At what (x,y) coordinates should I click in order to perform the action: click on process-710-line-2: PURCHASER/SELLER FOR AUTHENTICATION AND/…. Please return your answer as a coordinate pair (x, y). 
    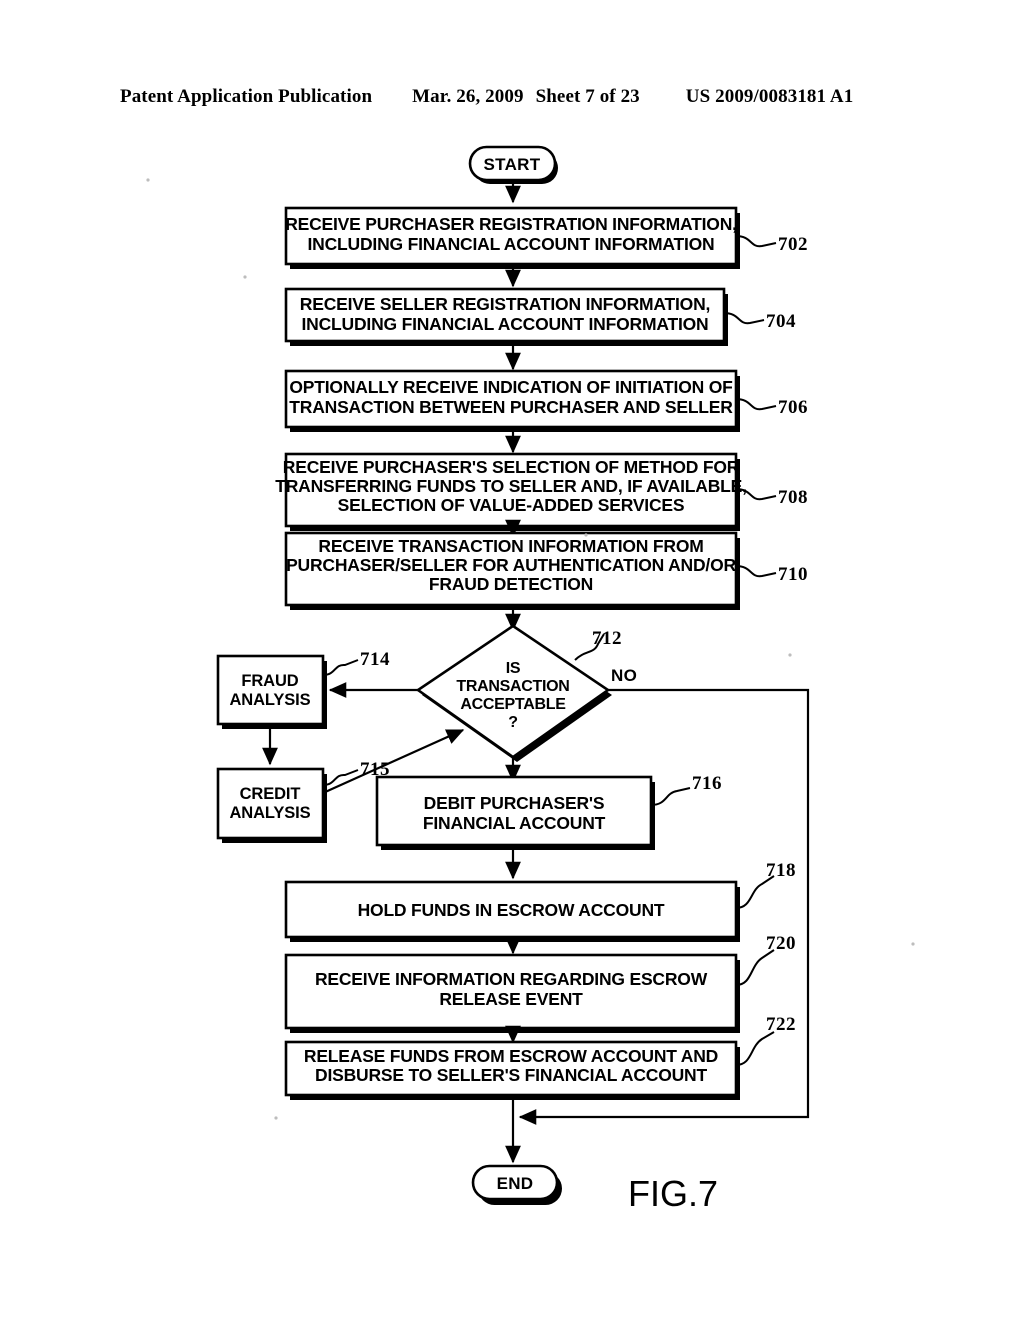
    Looking at the image, I should click on (511, 565).